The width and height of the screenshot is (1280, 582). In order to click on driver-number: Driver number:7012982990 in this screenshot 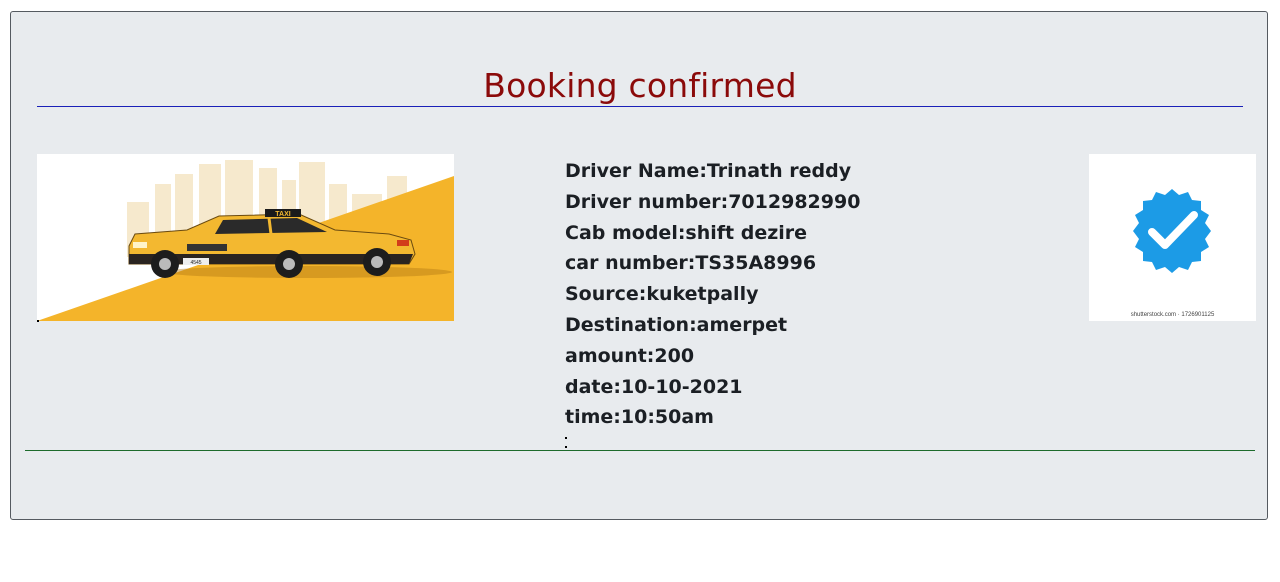, I will do `click(713, 201)`.